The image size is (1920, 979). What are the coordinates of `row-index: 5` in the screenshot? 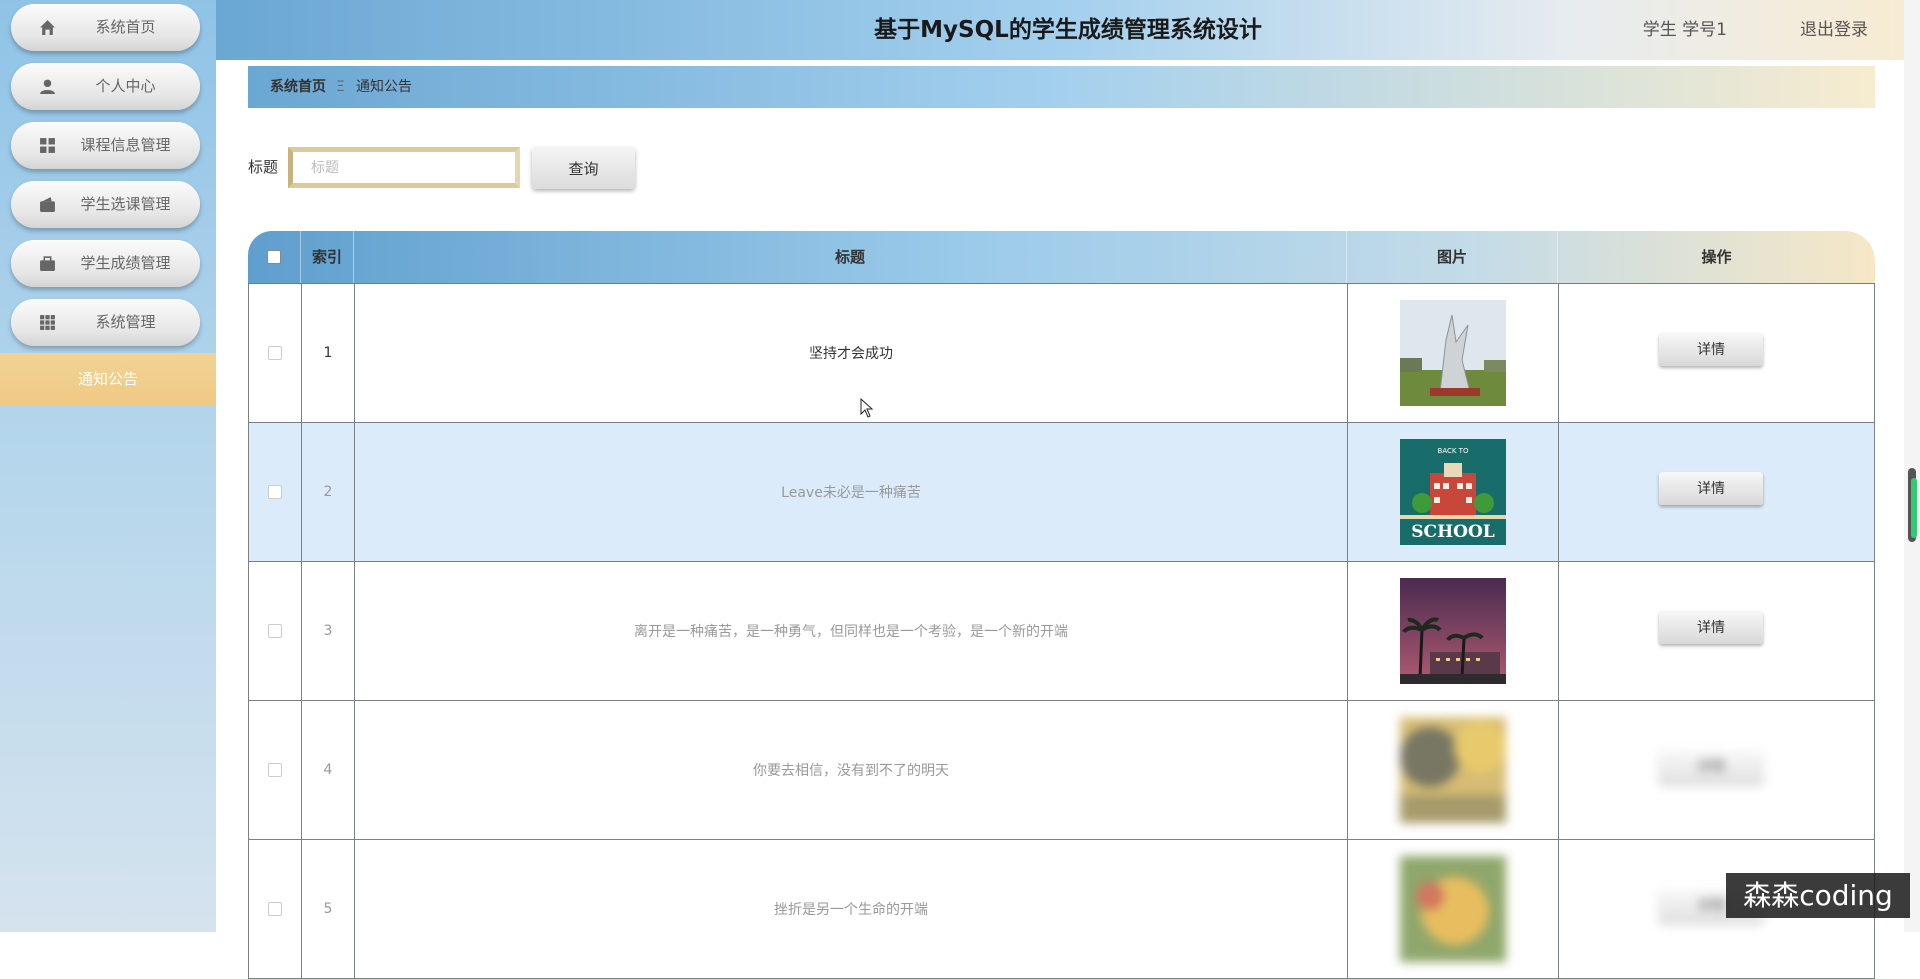 It's located at (328, 909).